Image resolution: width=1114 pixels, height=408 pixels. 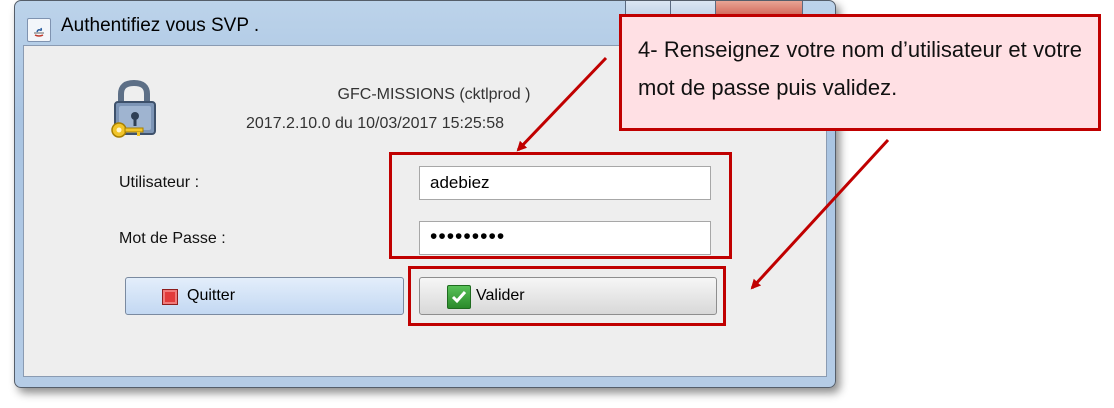 What do you see at coordinates (567, 296) in the screenshot?
I see `validate-highlight-box` at bounding box center [567, 296].